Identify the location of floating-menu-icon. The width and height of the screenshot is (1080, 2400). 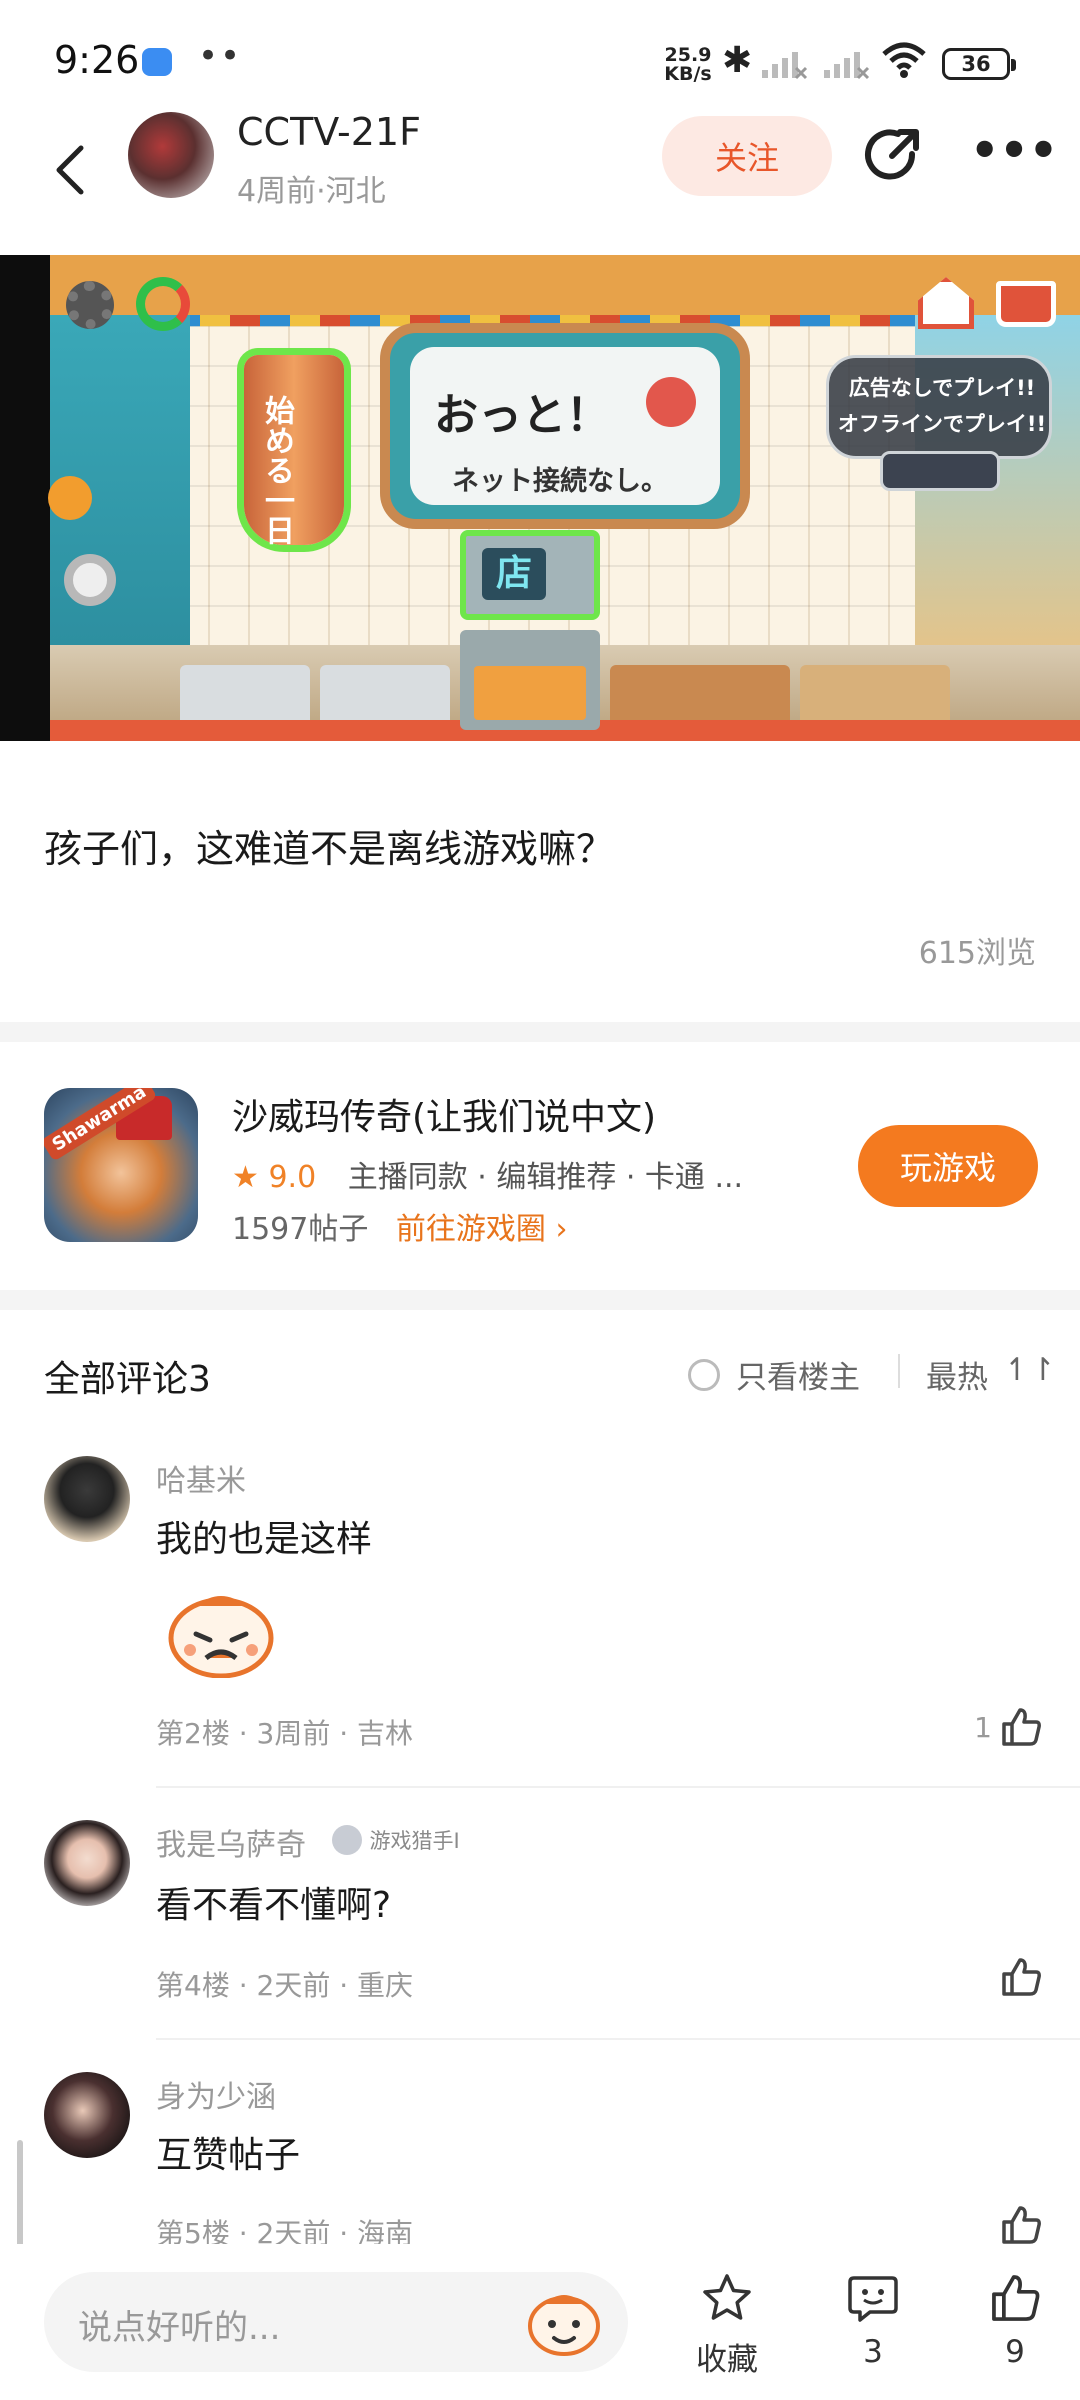
(70, 498).